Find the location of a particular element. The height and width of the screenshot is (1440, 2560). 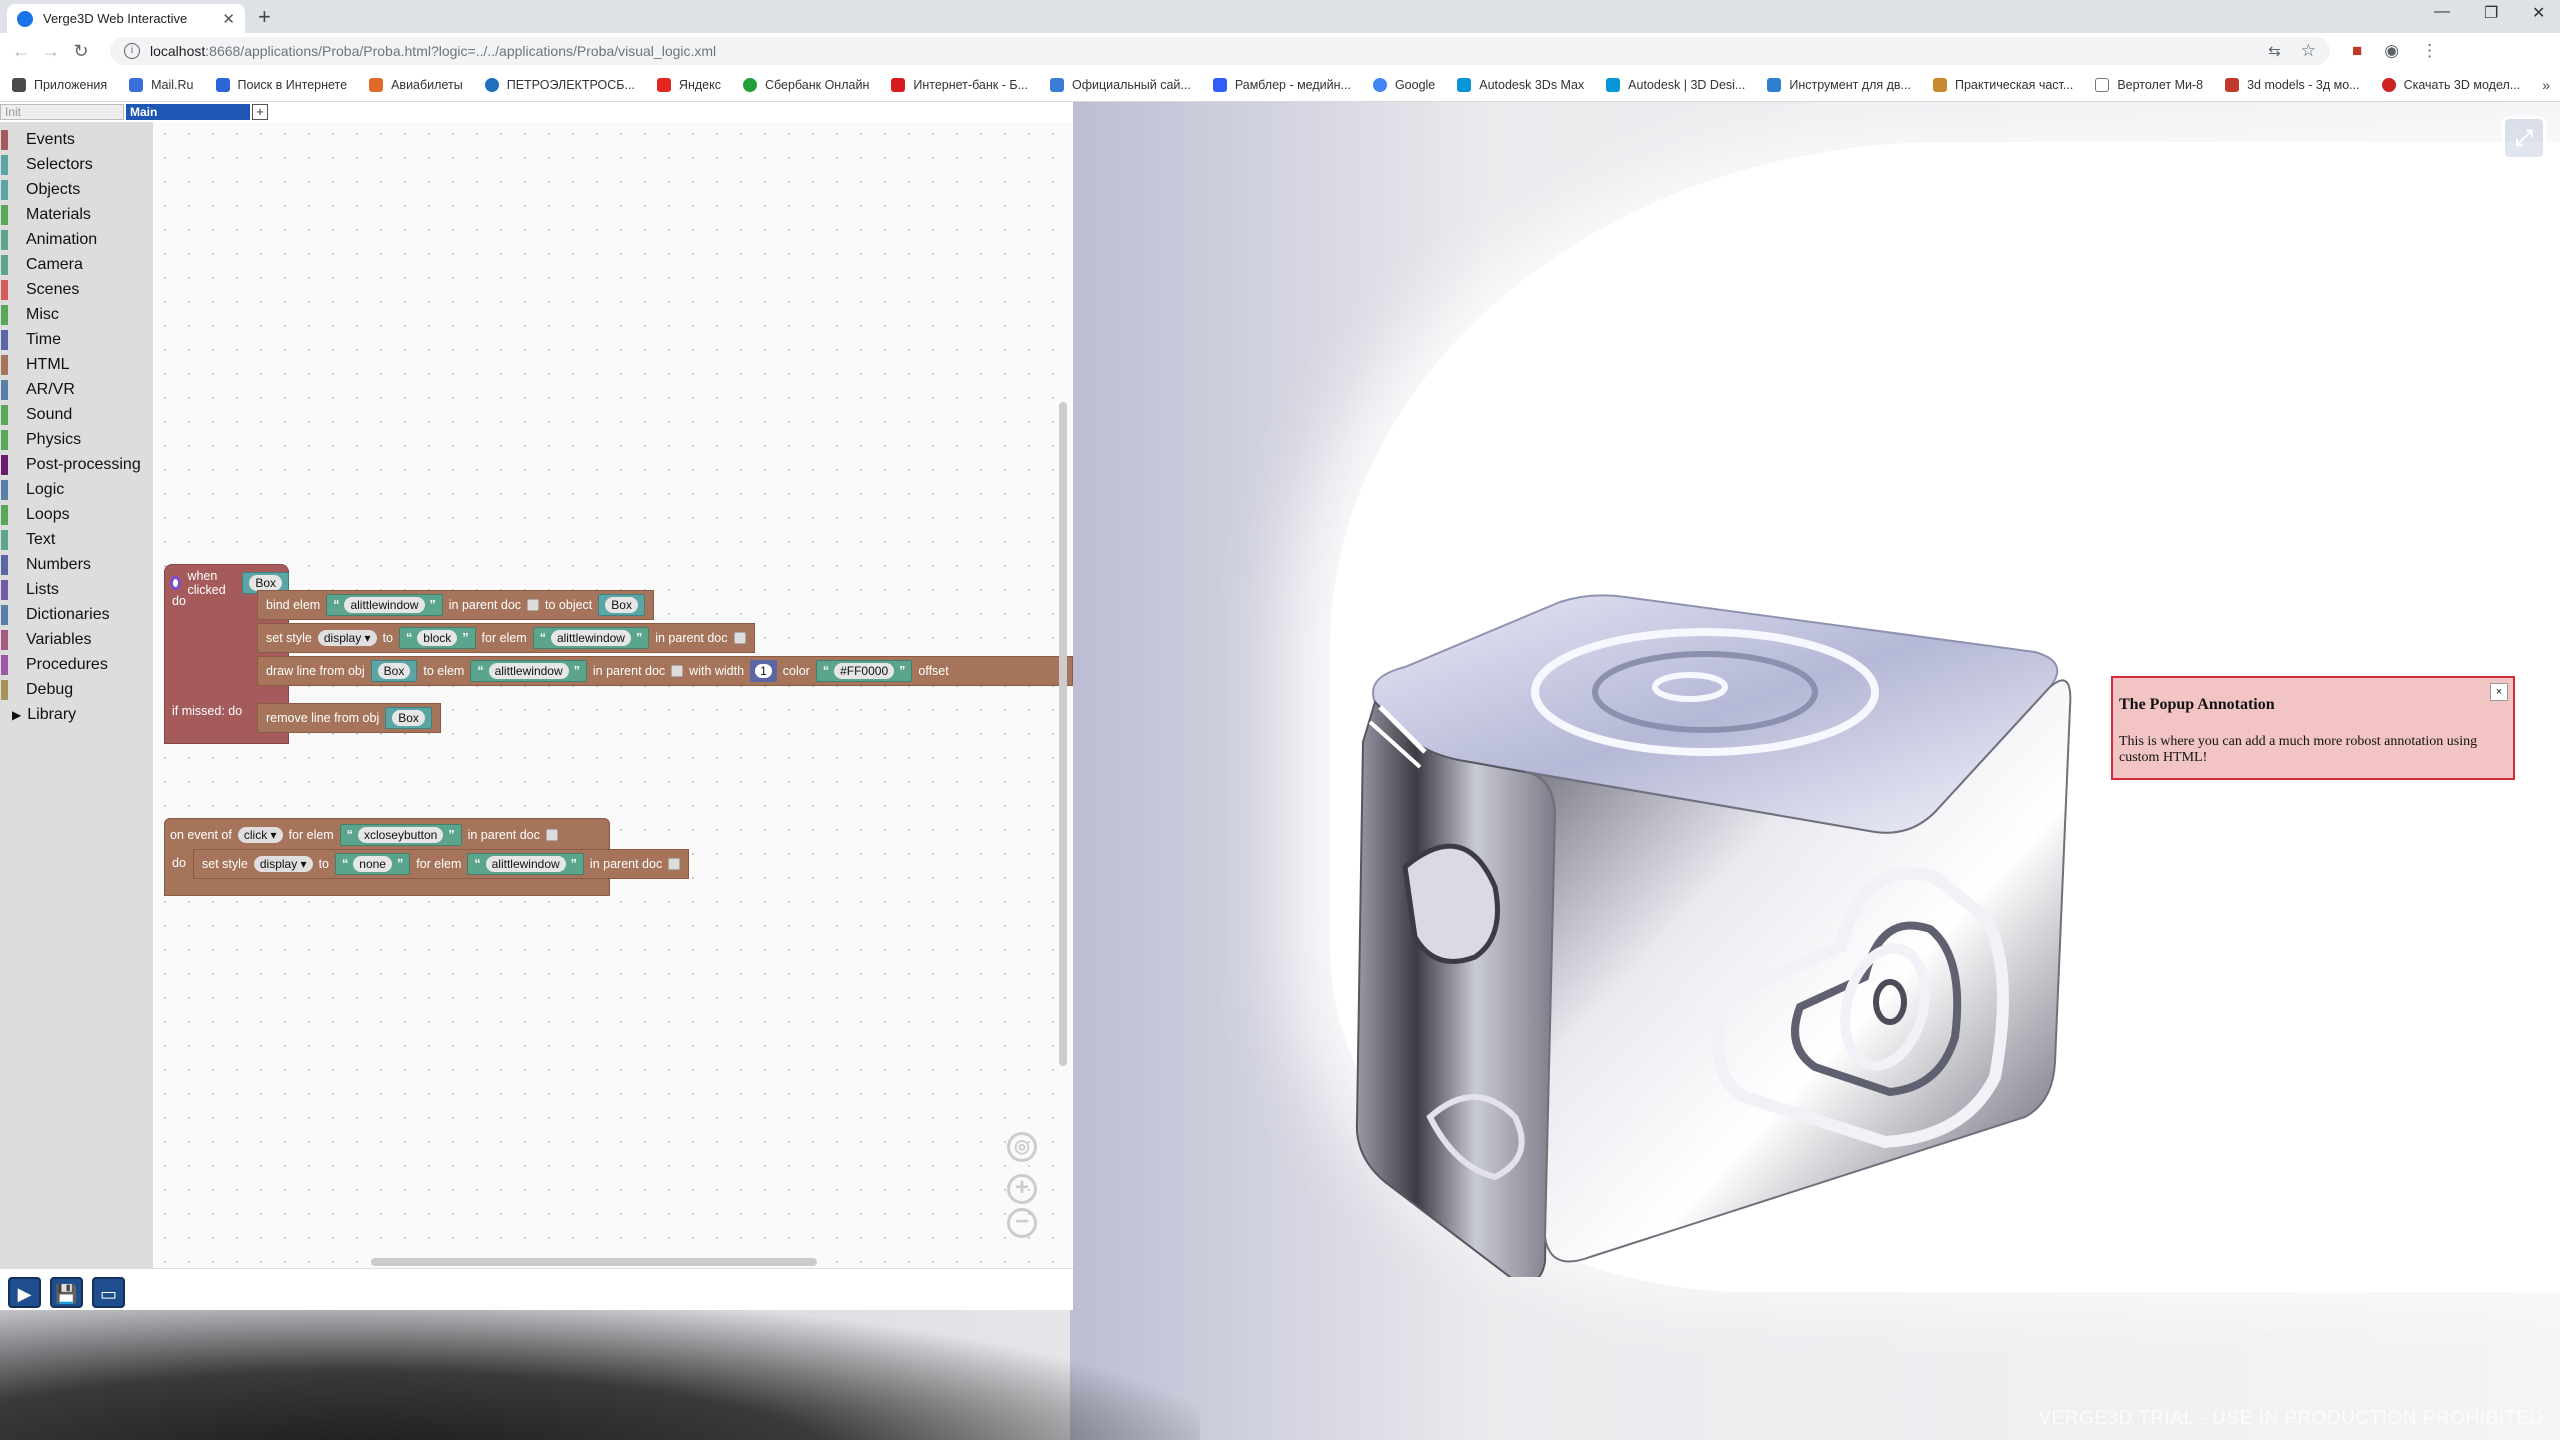

bookmarks-more-icon: » is located at coordinates (2546, 85).